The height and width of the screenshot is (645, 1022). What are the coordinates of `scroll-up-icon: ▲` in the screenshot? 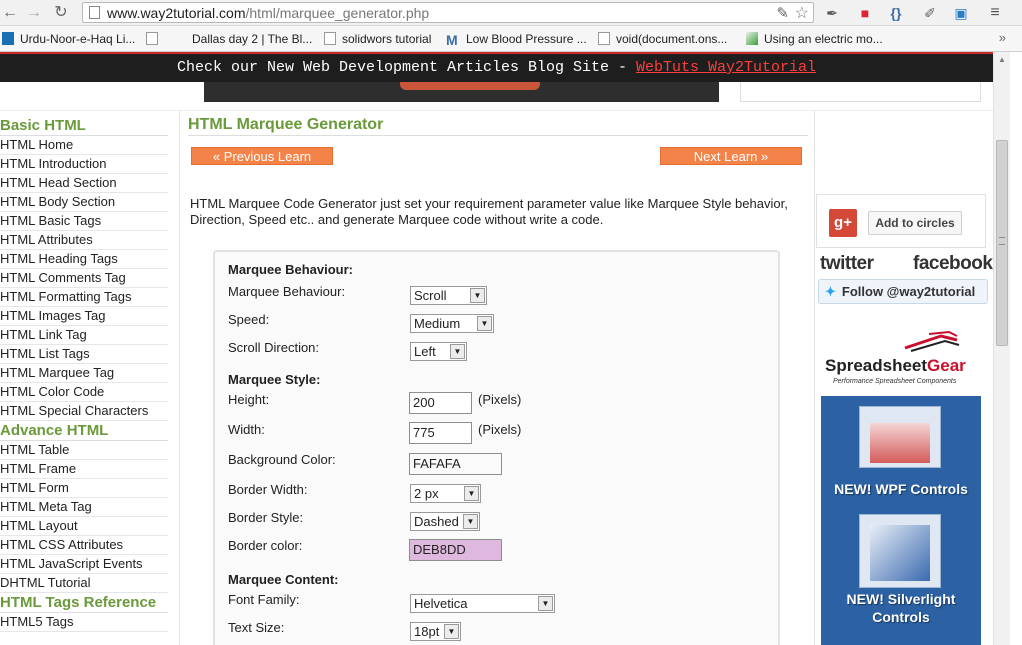 It's located at (1002, 59).